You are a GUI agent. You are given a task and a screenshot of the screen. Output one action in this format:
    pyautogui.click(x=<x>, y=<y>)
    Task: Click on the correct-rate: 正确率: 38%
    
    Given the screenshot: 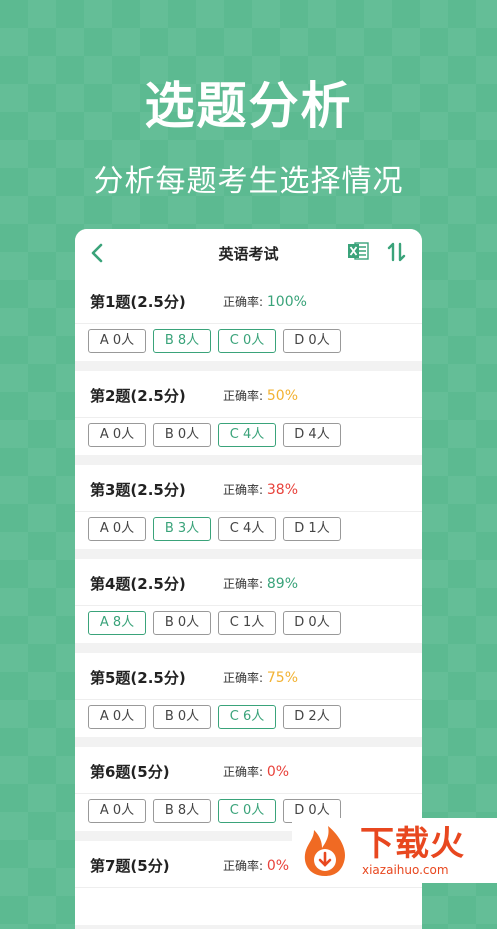 What is the action you would take?
    pyautogui.click(x=260, y=489)
    